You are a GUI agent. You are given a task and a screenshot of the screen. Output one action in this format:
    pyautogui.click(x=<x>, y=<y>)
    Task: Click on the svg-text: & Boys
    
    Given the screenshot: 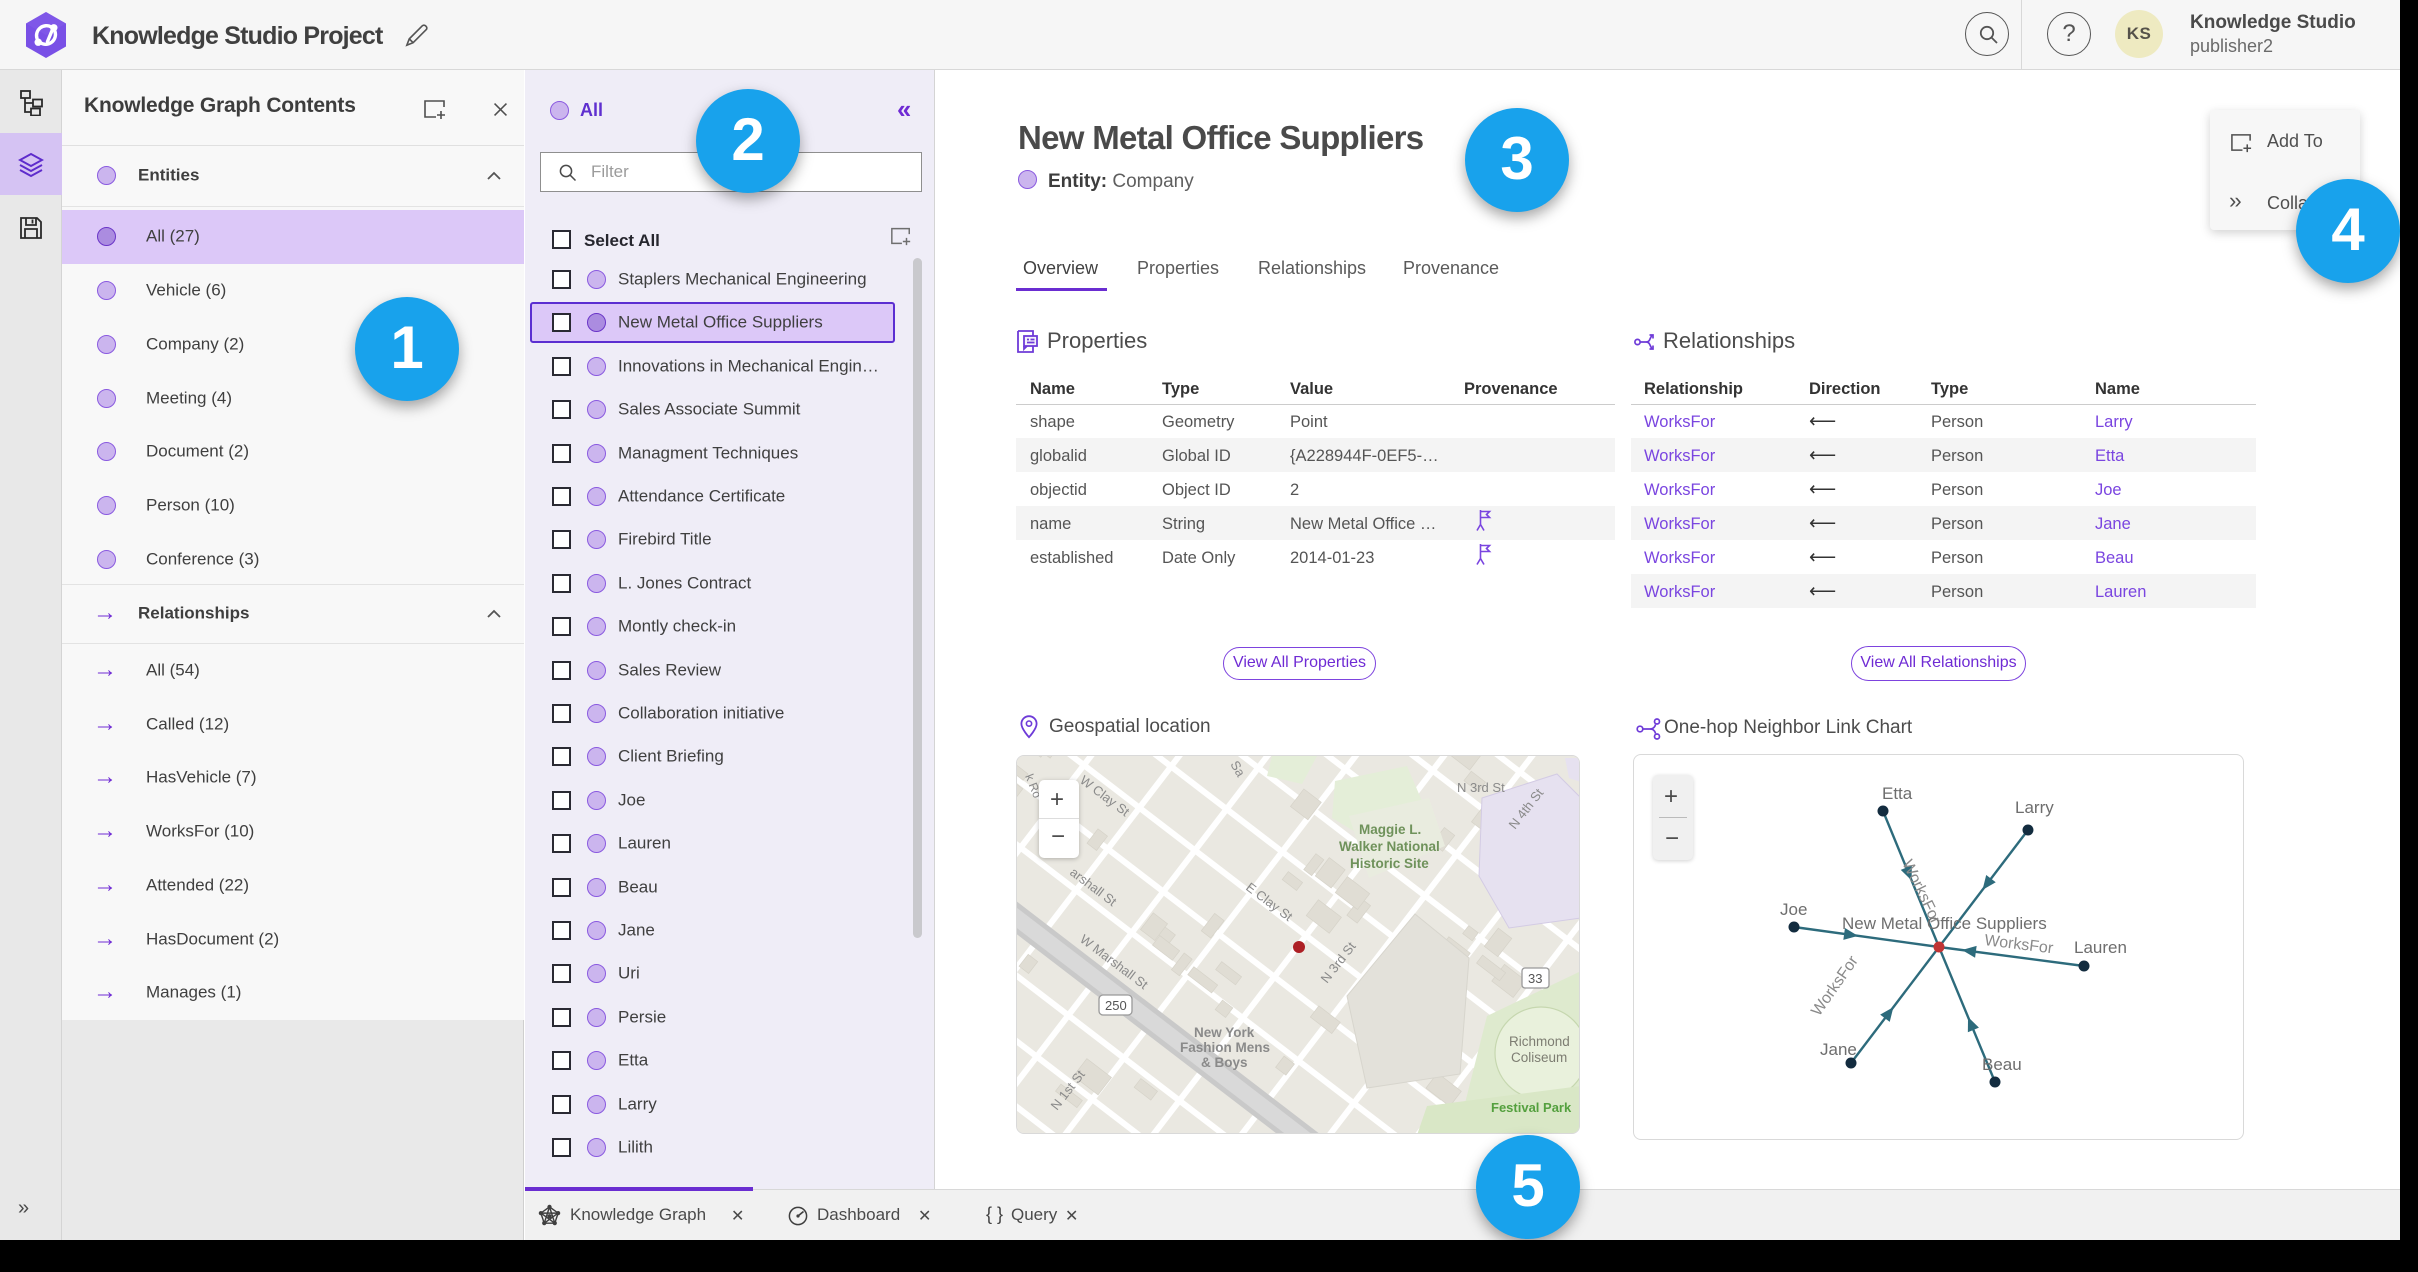 What is the action you would take?
    pyautogui.click(x=1224, y=1062)
    